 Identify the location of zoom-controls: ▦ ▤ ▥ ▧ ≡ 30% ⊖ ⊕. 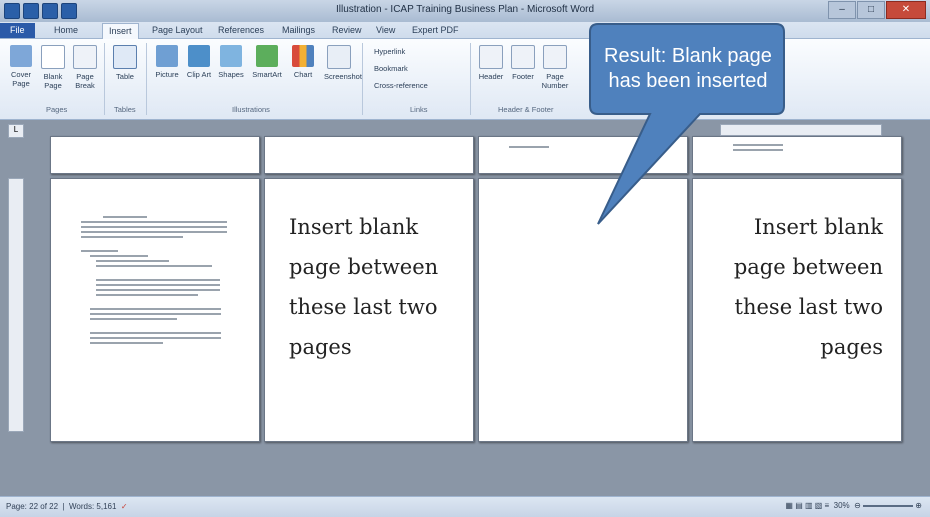
(853, 505).